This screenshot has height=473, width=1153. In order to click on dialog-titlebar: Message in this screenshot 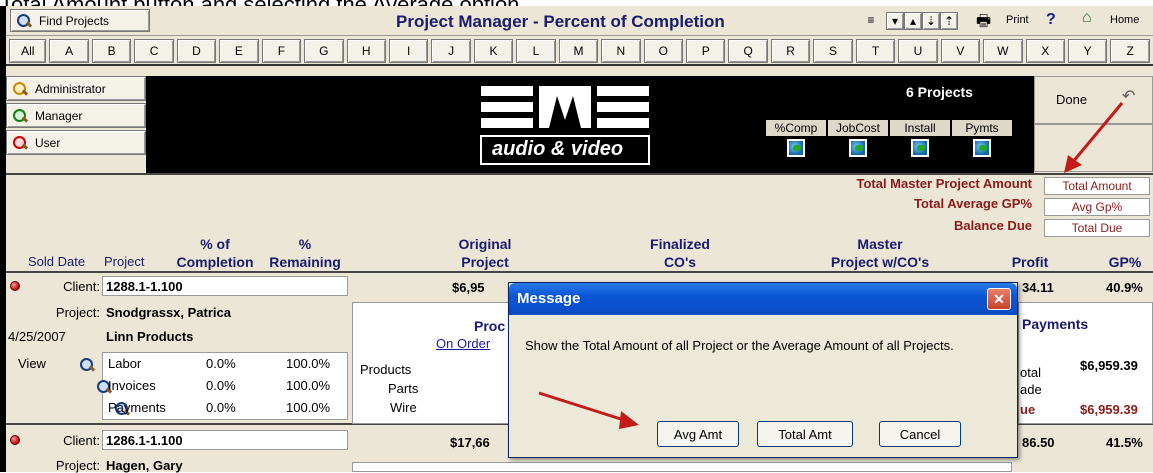, I will do `click(763, 299)`.